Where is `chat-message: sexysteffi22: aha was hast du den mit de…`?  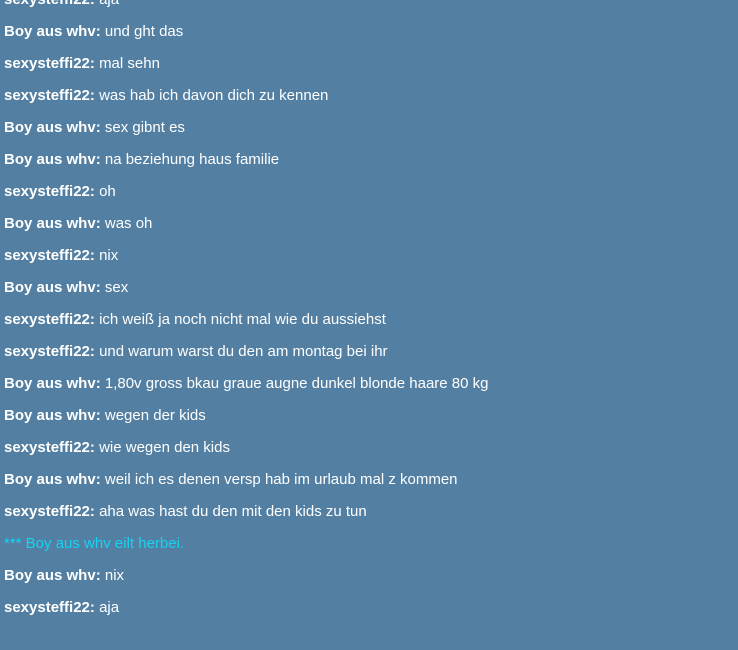
chat-message: sexysteffi22: aha was hast du den mit de… is located at coordinates (368, 512).